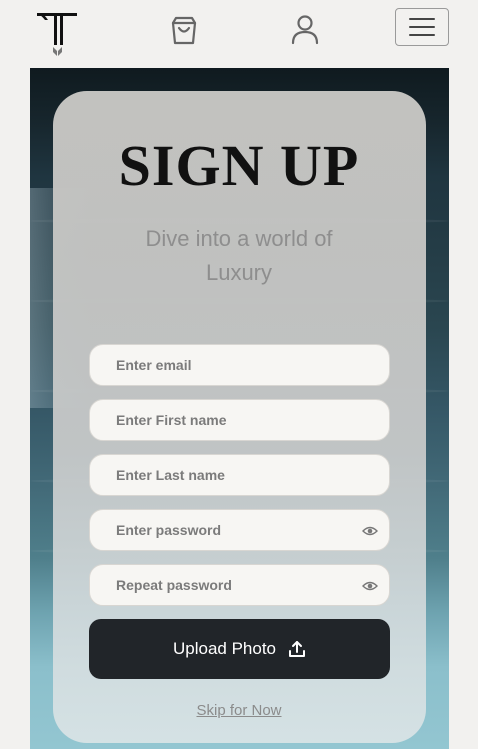 The image size is (478, 749). I want to click on last-name-input, so click(239, 475).